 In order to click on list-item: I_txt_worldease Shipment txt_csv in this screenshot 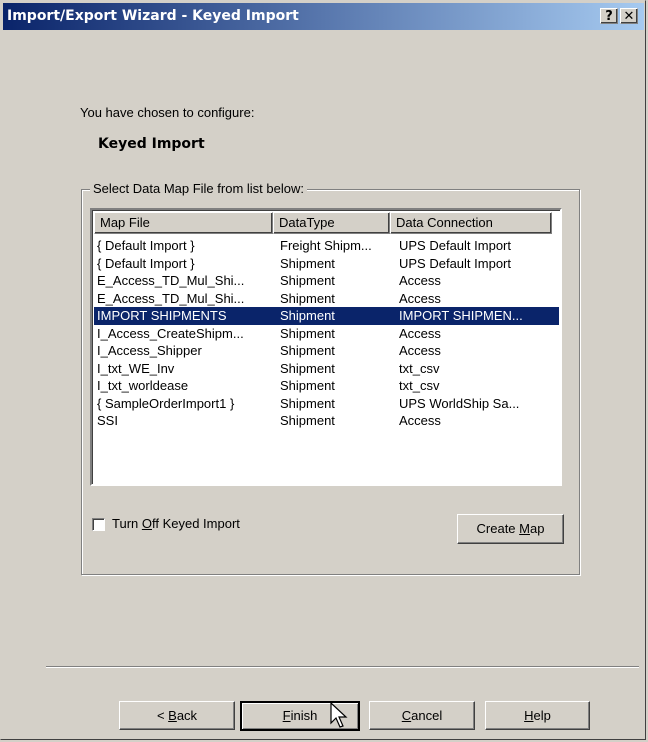, I will do `click(327, 386)`.